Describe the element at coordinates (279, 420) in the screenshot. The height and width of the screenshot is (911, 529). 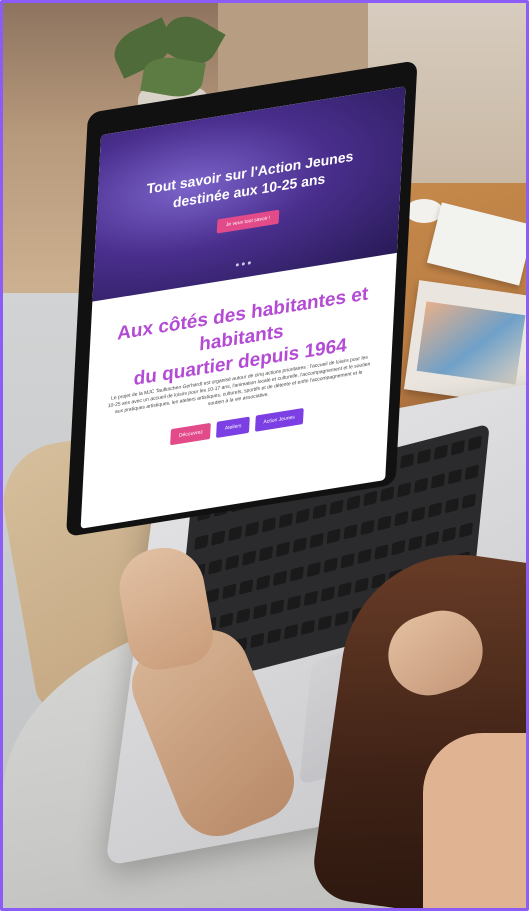
I see `action-jeunes-button: Action Jeunes` at that location.